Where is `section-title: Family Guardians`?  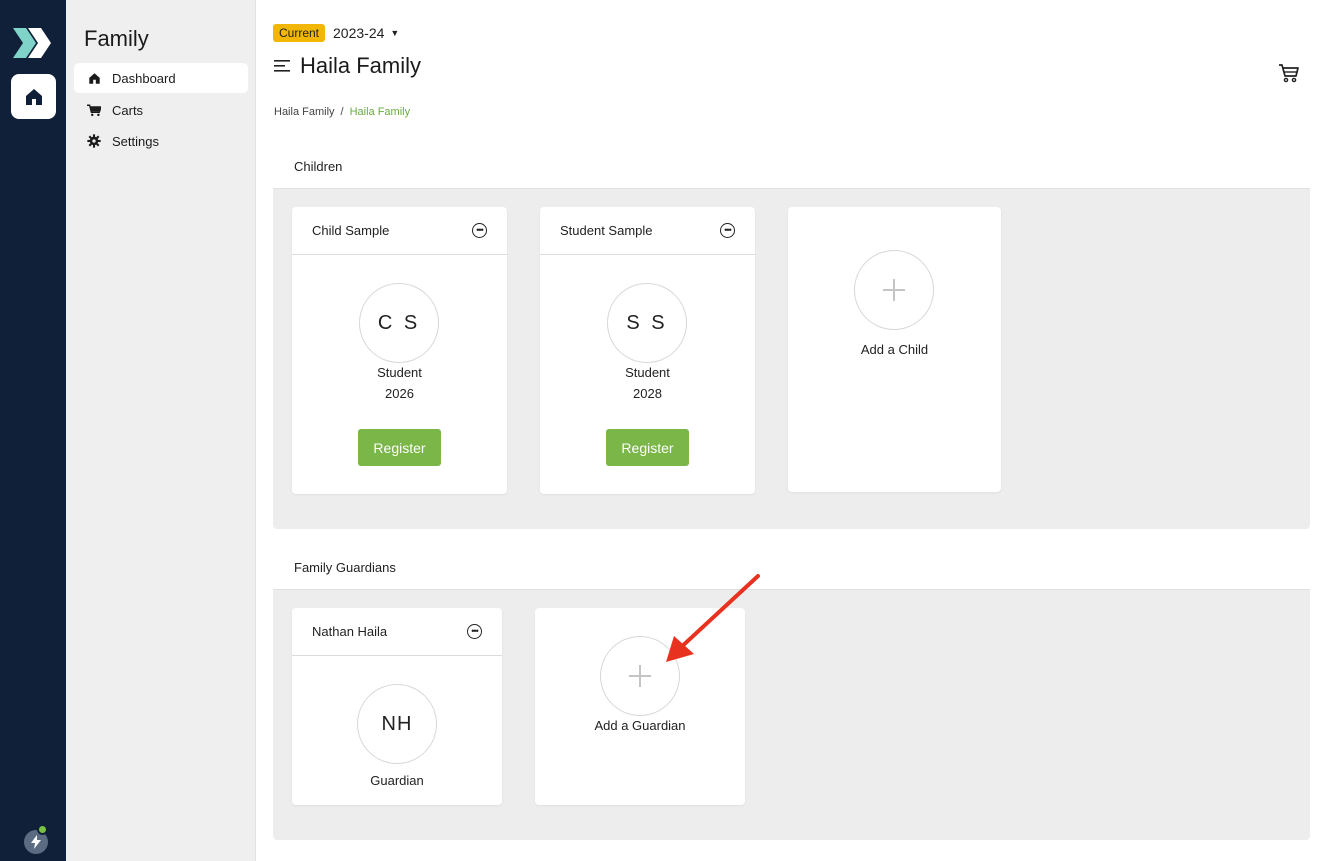
section-title: Family Guardians is located at coordinates (791, 567).